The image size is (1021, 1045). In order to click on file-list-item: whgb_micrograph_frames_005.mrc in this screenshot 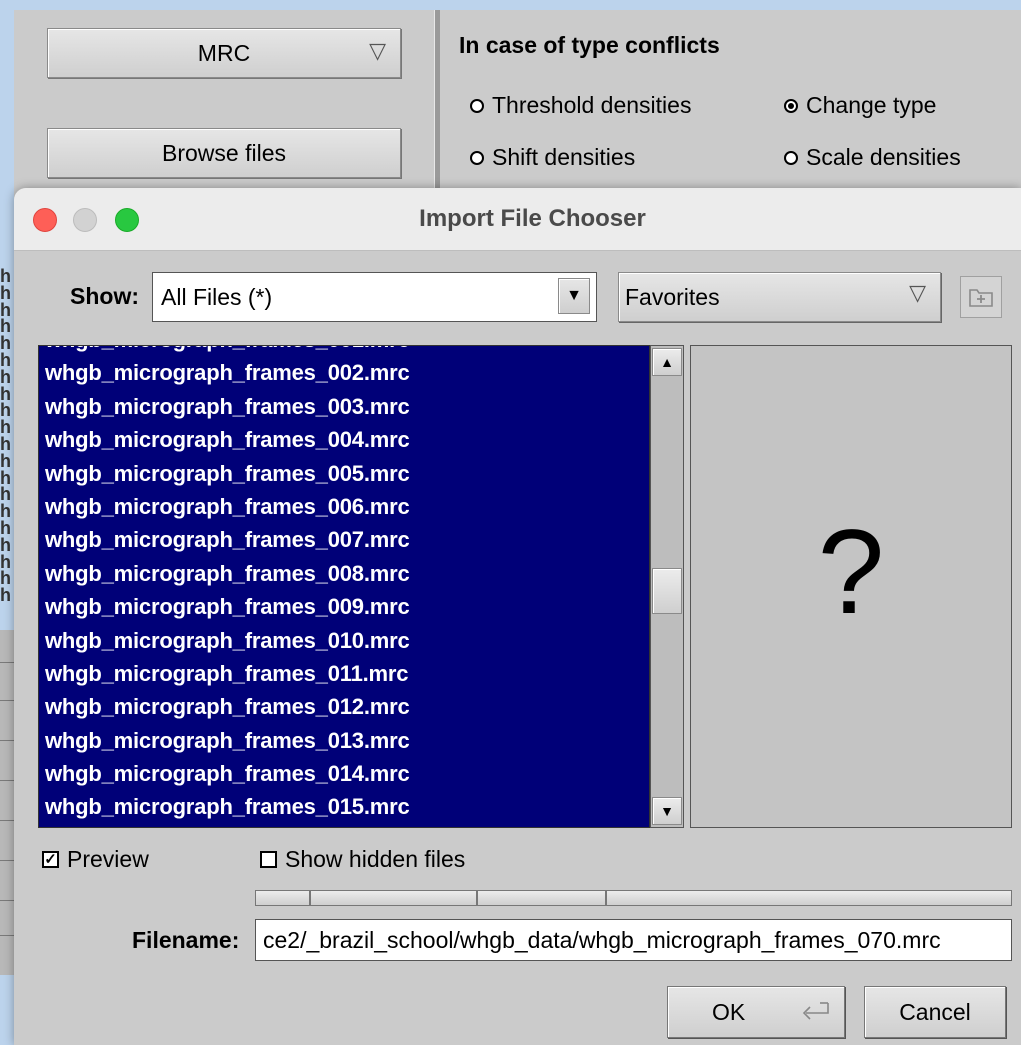, I will do `click(344, 473)`.